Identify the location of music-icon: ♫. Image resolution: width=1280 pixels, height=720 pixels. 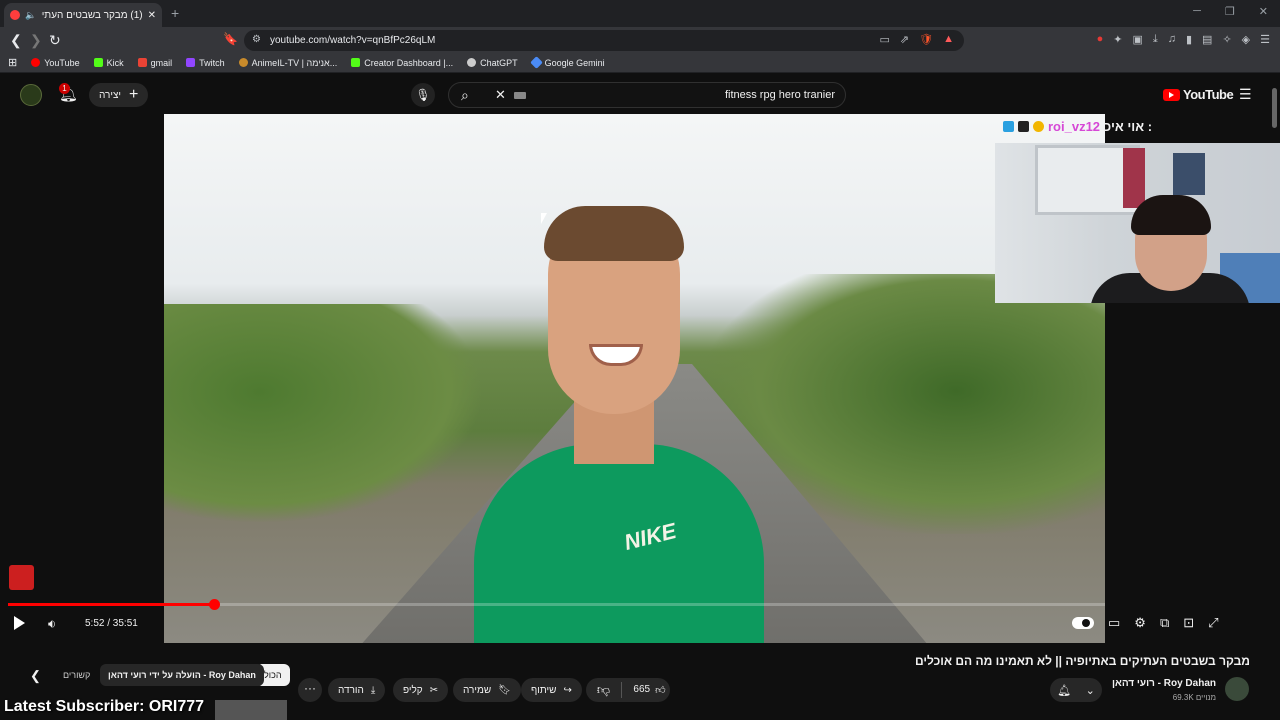
(1172, 39).